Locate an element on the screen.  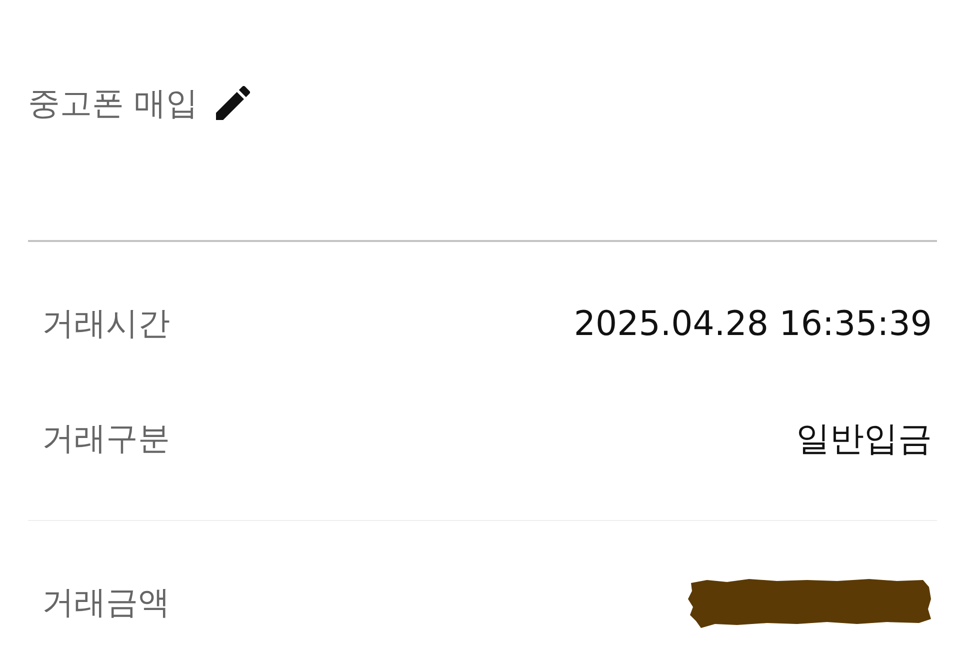
field-label: 거래금액 is located at coordinates (106, 602).